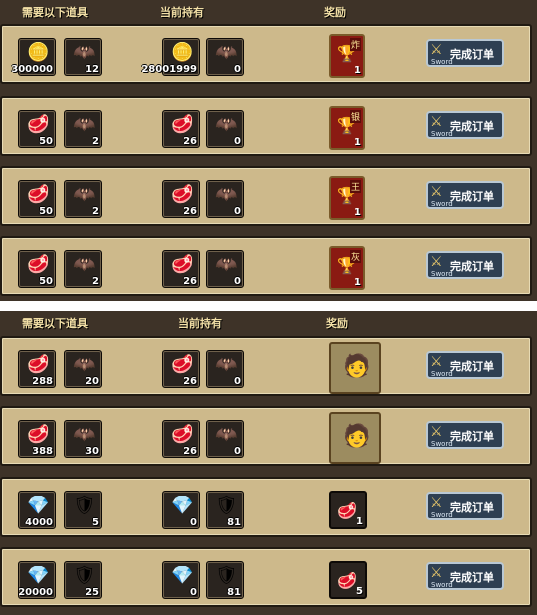 The width and height of the screenshot is (537, 615). What do you see at coordinates (55, 323) in the screenshot?
I see `header-need: 需要以下道具` at bounding box center [55, 323].